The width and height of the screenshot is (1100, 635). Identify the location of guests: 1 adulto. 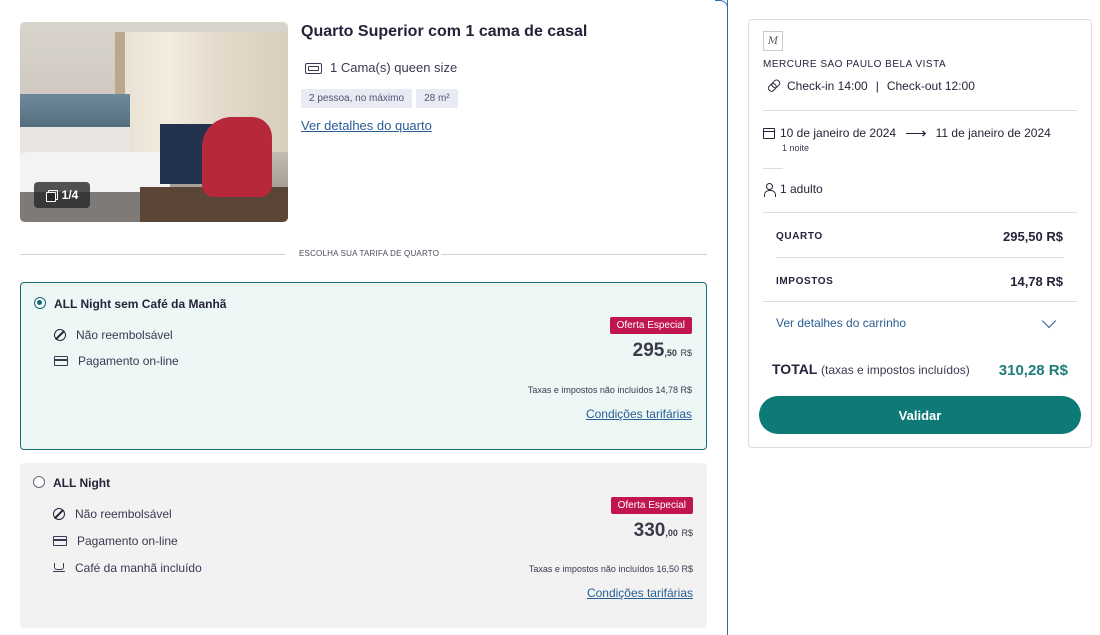
(793, 189).